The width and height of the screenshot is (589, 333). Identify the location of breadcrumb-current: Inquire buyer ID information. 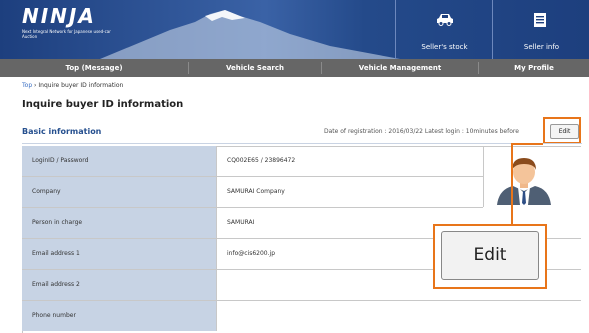
(81, 85).